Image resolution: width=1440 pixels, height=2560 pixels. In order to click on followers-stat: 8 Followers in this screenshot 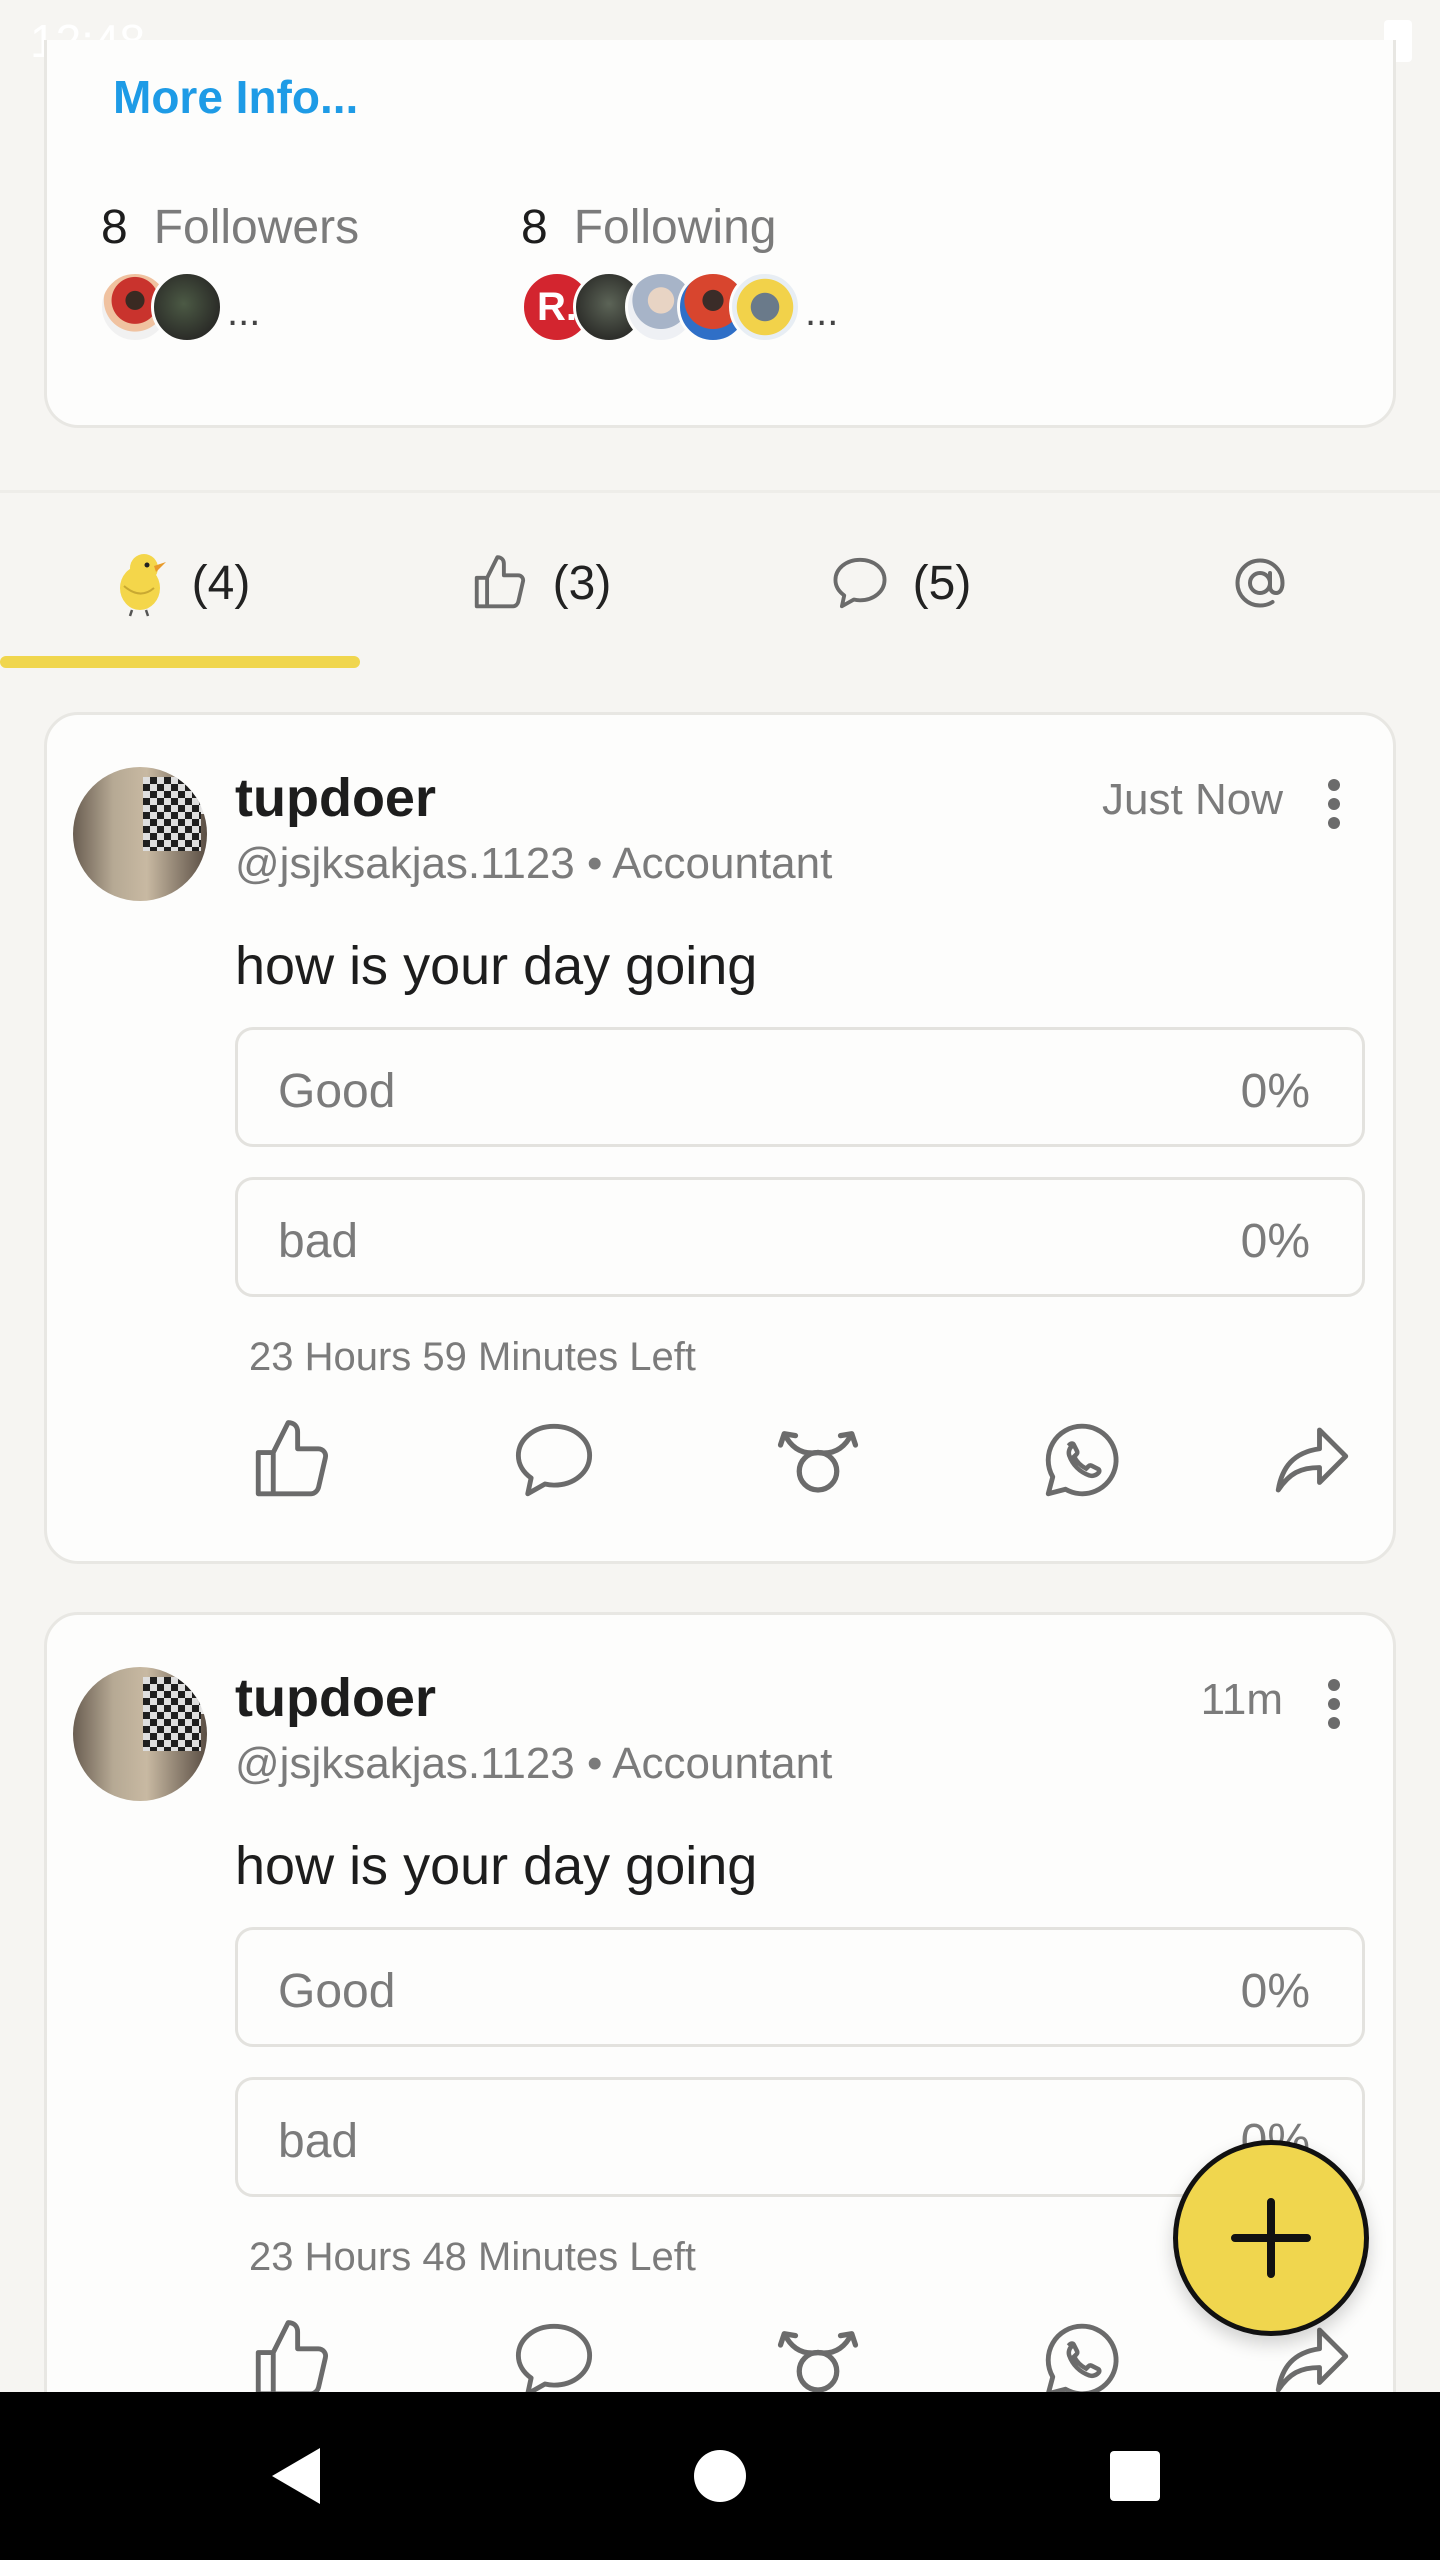, I will do `click(230, 227)`.